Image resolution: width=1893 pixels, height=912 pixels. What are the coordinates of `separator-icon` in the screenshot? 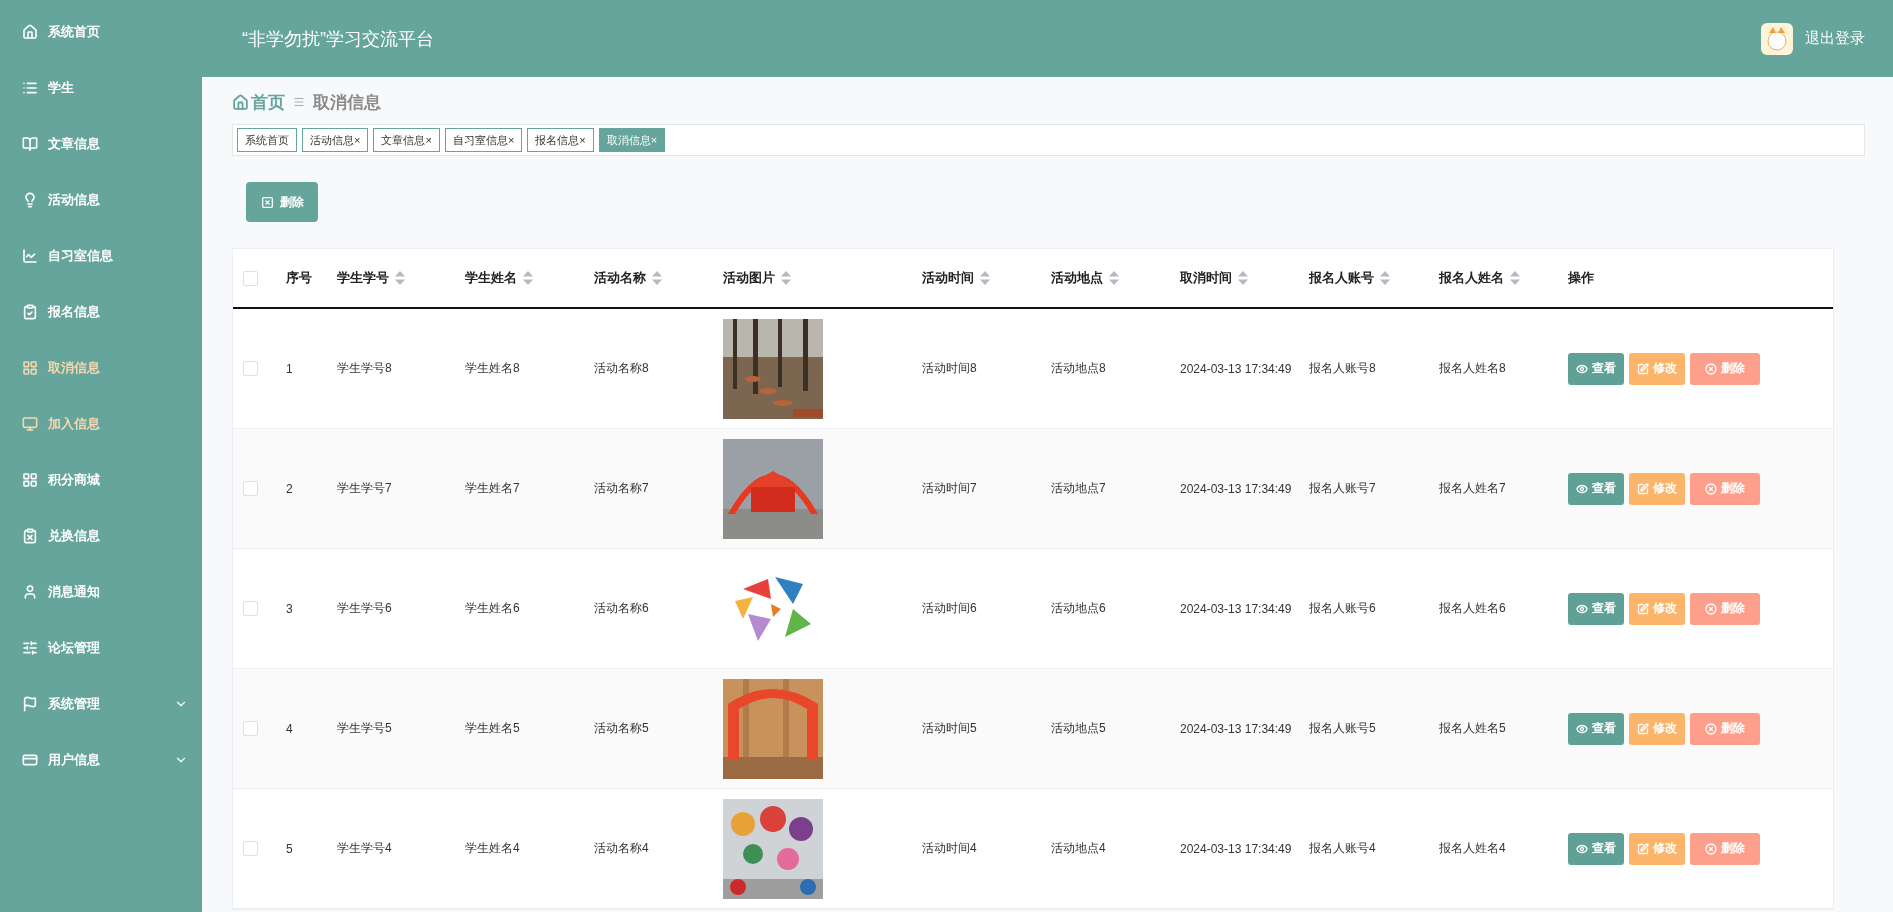 It's located at (299, 102).